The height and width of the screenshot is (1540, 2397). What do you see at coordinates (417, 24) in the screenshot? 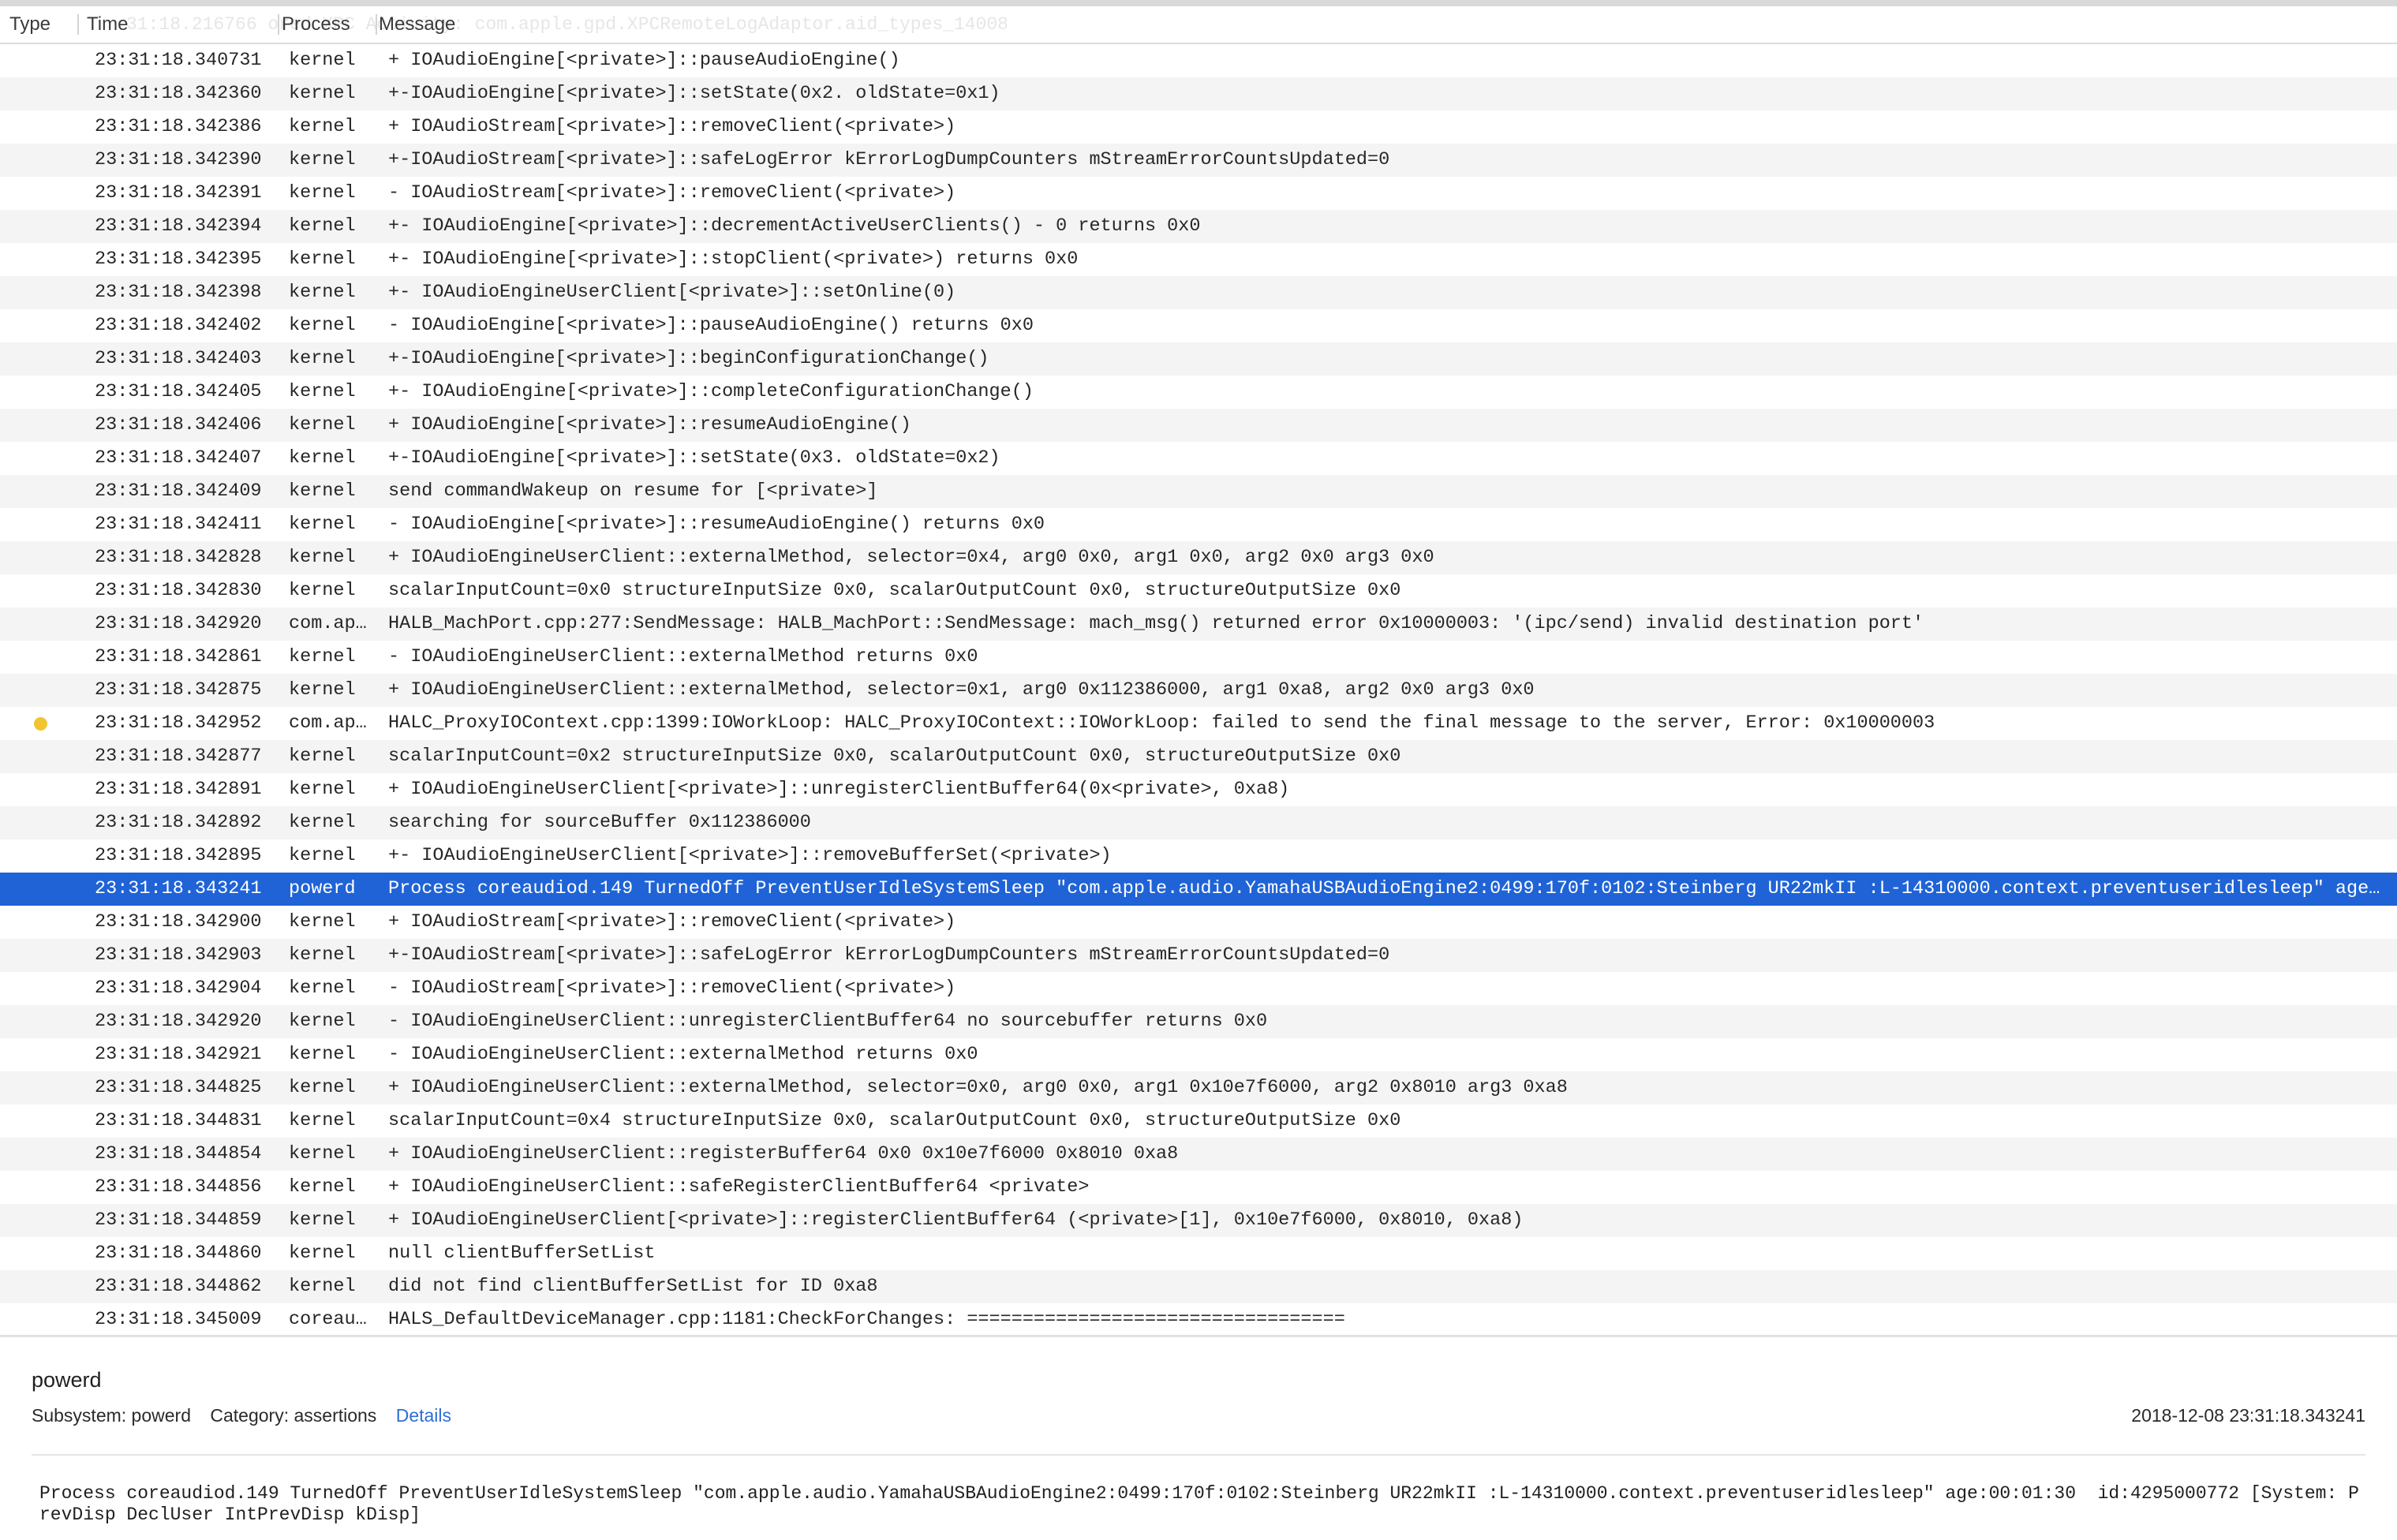
I see `column-header-message: Message` at bounding box center [417, 24].